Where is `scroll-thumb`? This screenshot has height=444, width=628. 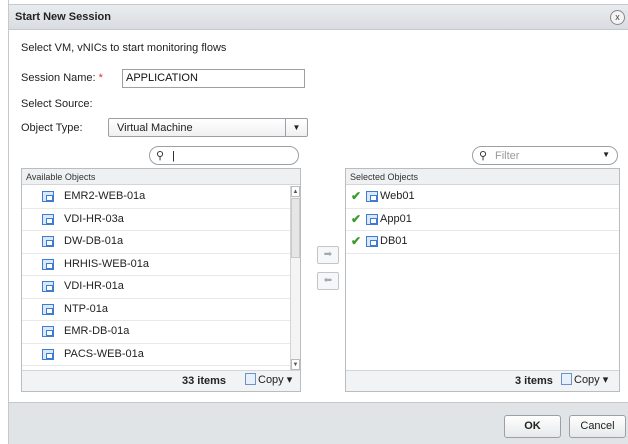
scroll-thumb is located at coordinates (295, 228).